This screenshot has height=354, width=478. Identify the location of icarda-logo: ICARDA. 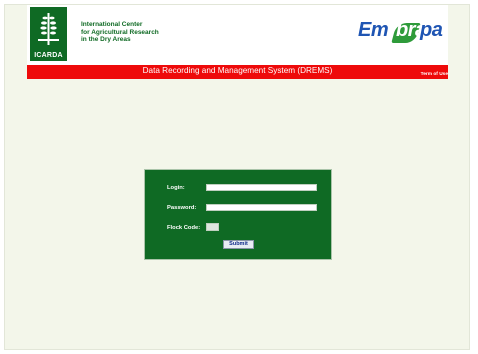
(48, 34).